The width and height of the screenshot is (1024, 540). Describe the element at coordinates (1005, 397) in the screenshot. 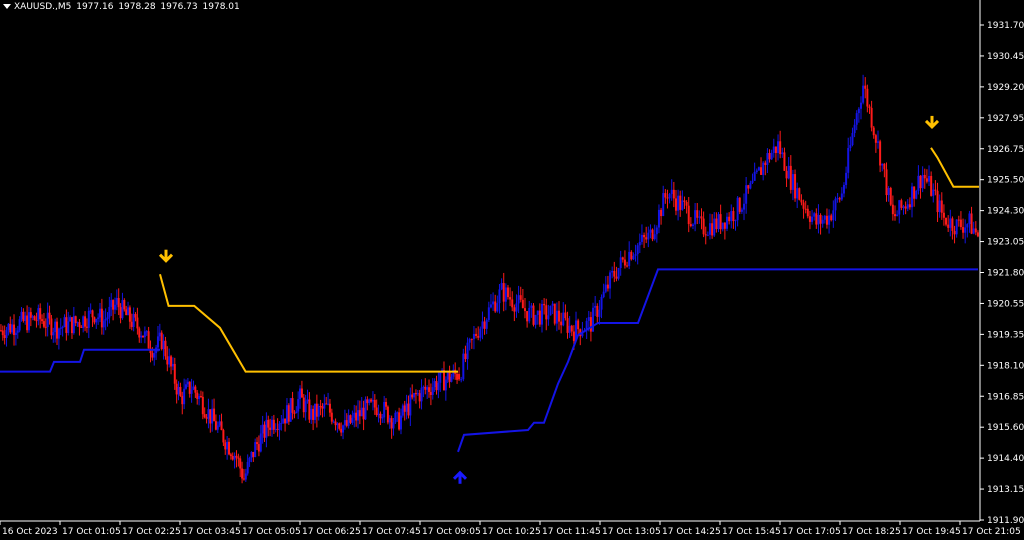

I see `y-tick-label: 1916.85` at that location.